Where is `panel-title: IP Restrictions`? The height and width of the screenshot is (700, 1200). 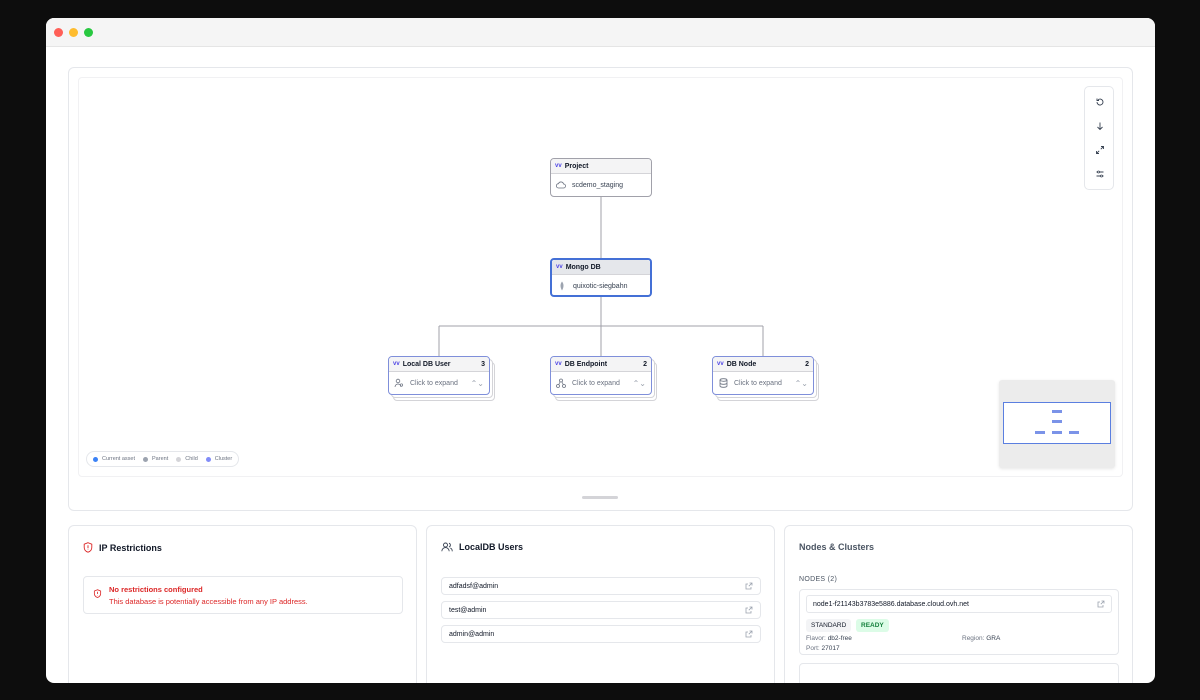 panel-title: IP Restrictions is located at coordinates (122, 547).